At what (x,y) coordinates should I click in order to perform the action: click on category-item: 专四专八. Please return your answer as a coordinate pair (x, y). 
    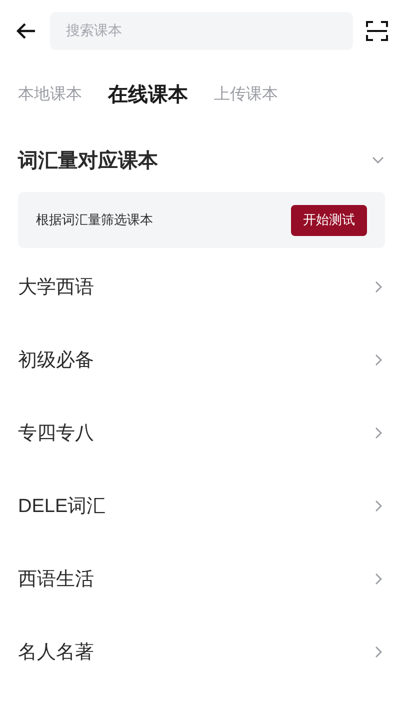
    Looking at the image, I should click on (201, 432).